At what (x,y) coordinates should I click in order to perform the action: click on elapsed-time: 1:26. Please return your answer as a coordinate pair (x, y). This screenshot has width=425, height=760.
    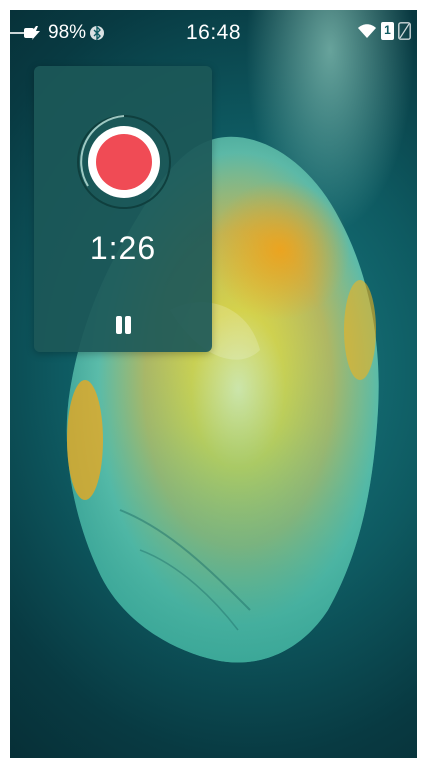
    Looking at the image, I should click on (123, 248).